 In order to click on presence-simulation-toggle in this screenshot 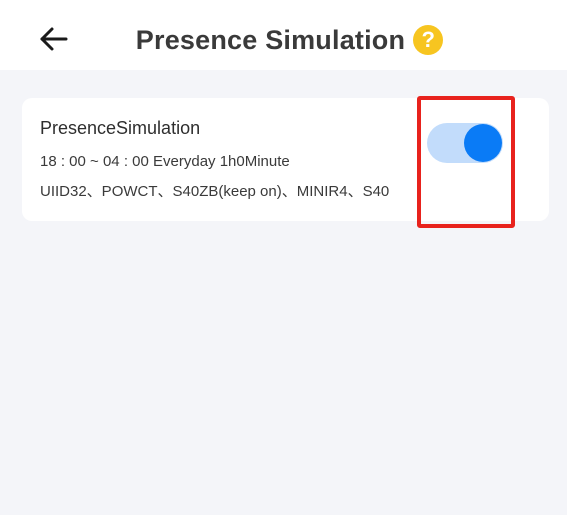, I will do `click(465, 143)`.